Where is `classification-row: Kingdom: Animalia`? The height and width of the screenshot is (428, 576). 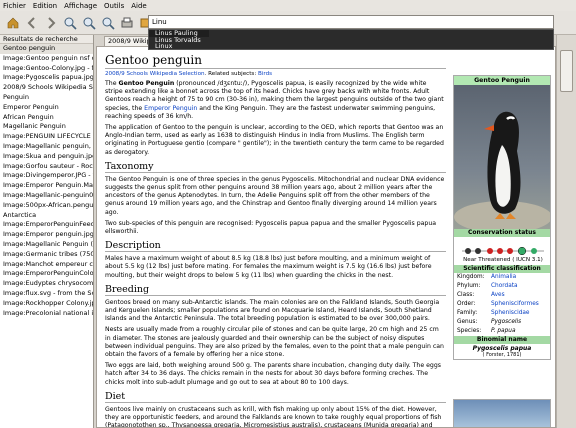 classification-row: Kingdom: Animalia is located at coordinates (502, 277).